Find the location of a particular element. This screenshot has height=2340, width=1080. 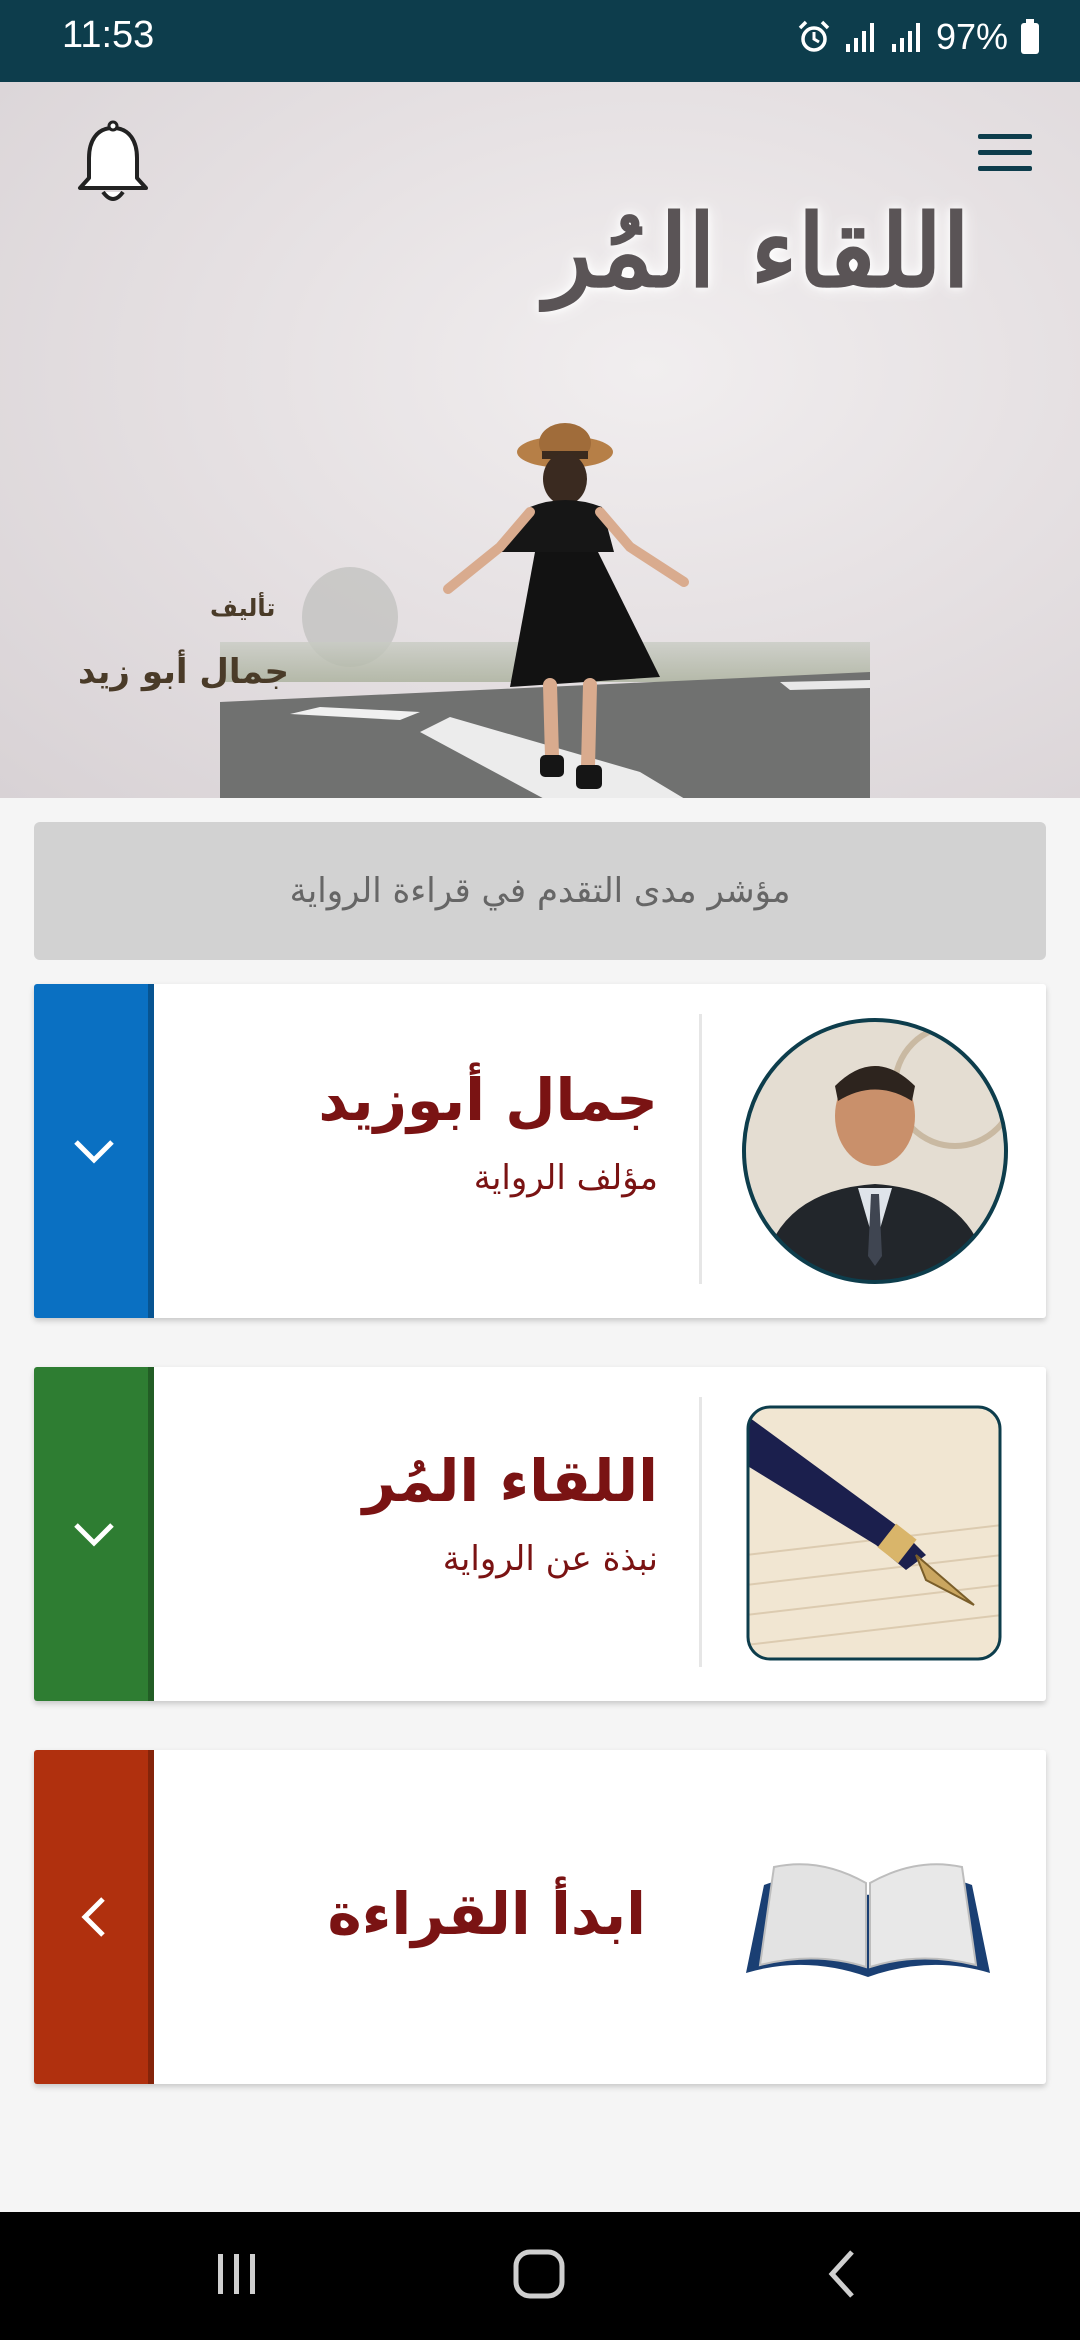

start-reading-card: ابدأ القراءة is located at coordinates (540, 1917).